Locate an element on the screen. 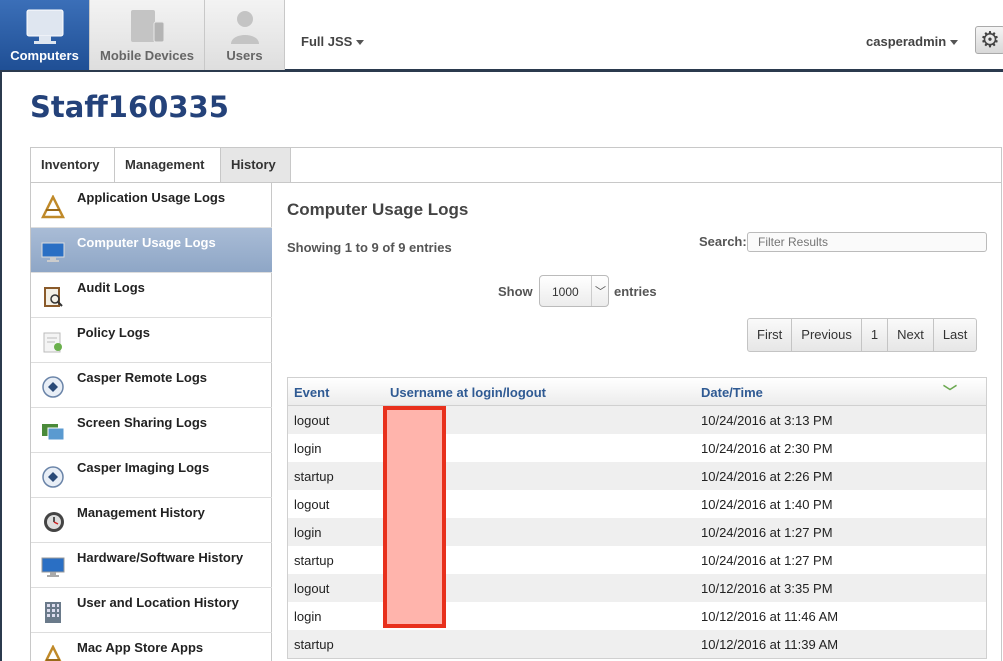  datetime-cell: 10/24/2016 at 2:26 PM is located at coordinates (767, 476).